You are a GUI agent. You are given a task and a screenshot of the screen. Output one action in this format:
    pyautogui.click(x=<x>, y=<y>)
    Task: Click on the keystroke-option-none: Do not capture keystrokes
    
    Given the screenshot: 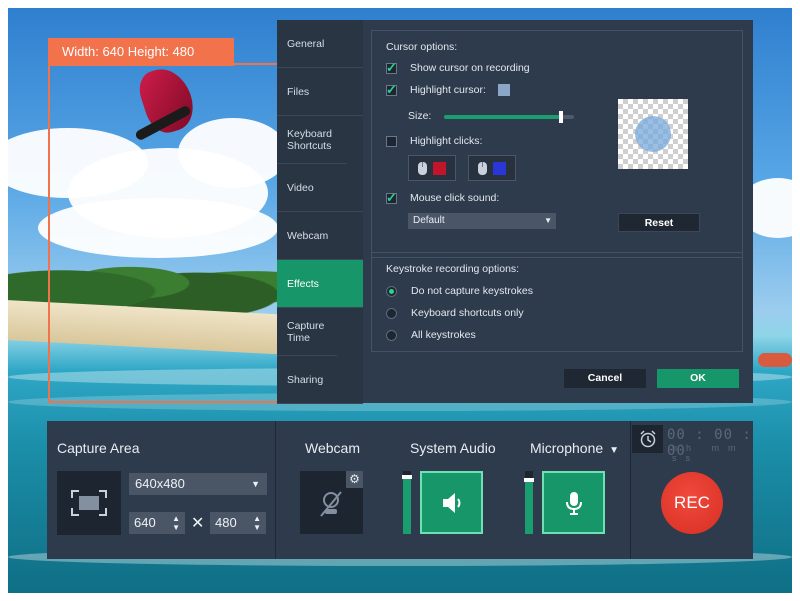 What is the action you would take?
    pyautogui.click(x=459, y=291)
    